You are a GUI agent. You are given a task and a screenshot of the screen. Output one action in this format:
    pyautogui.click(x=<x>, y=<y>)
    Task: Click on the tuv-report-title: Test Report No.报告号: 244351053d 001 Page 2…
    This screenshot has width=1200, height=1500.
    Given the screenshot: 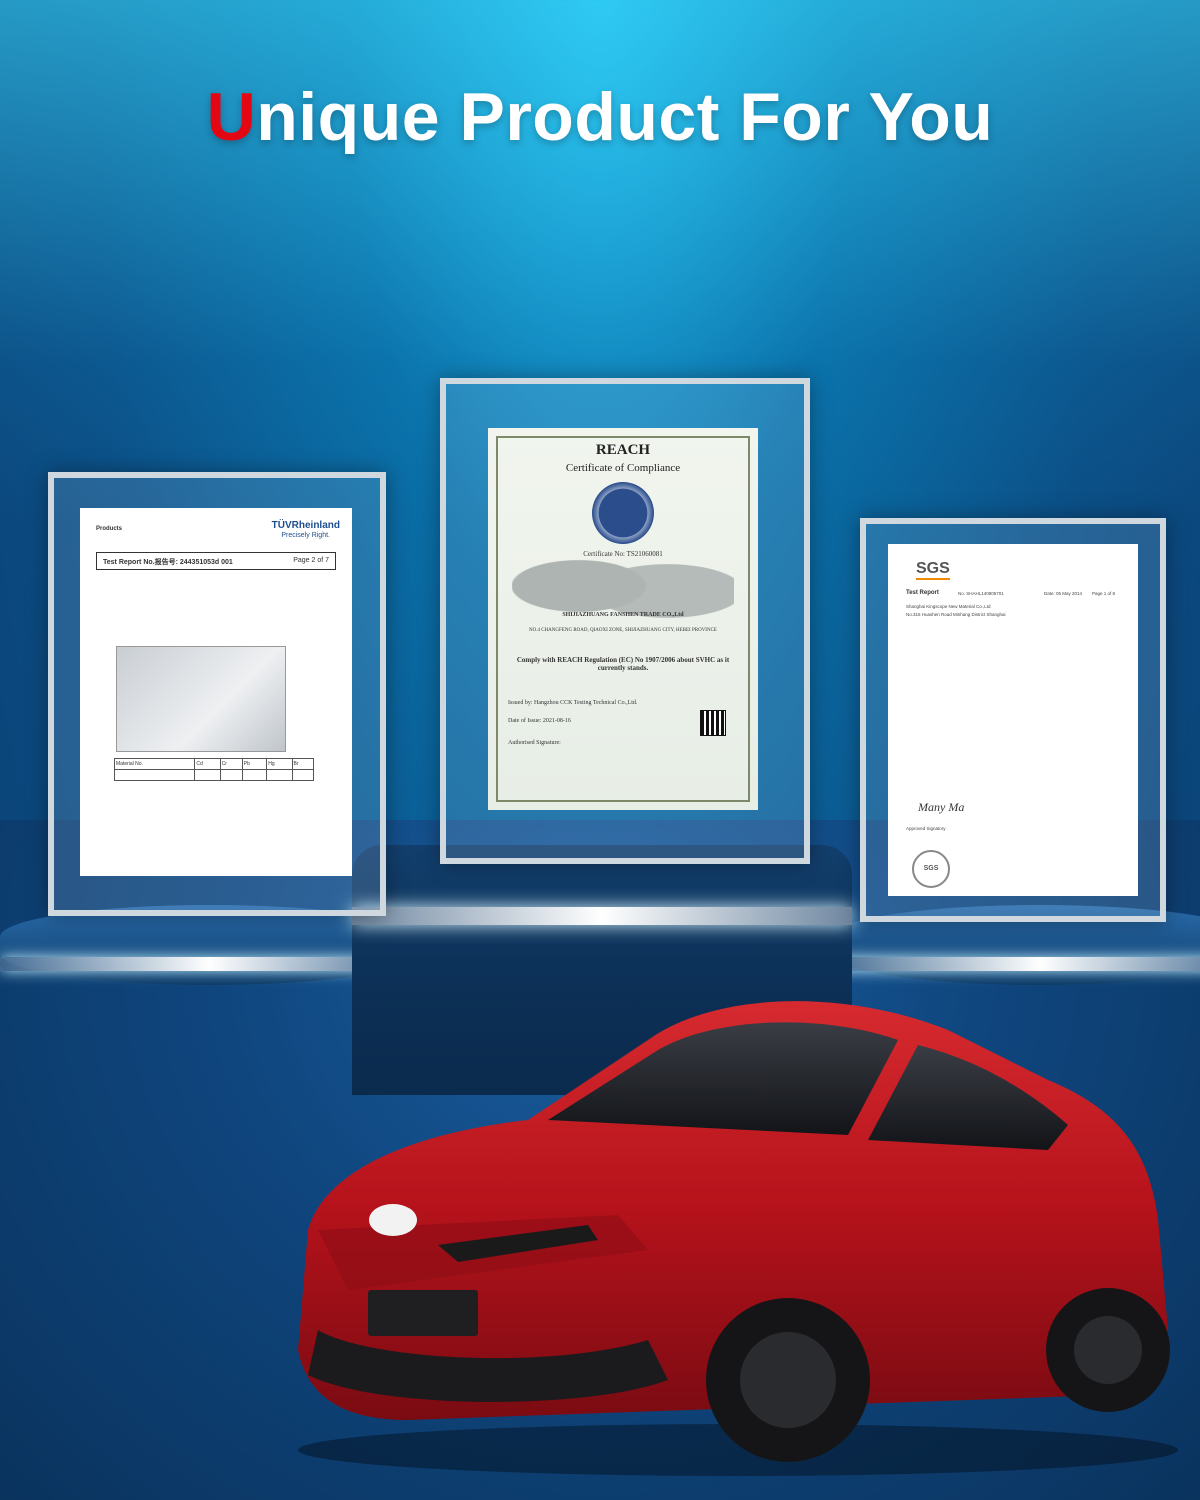 What is the action you would take?
    pyautogui.click(x=216, y=561)
    